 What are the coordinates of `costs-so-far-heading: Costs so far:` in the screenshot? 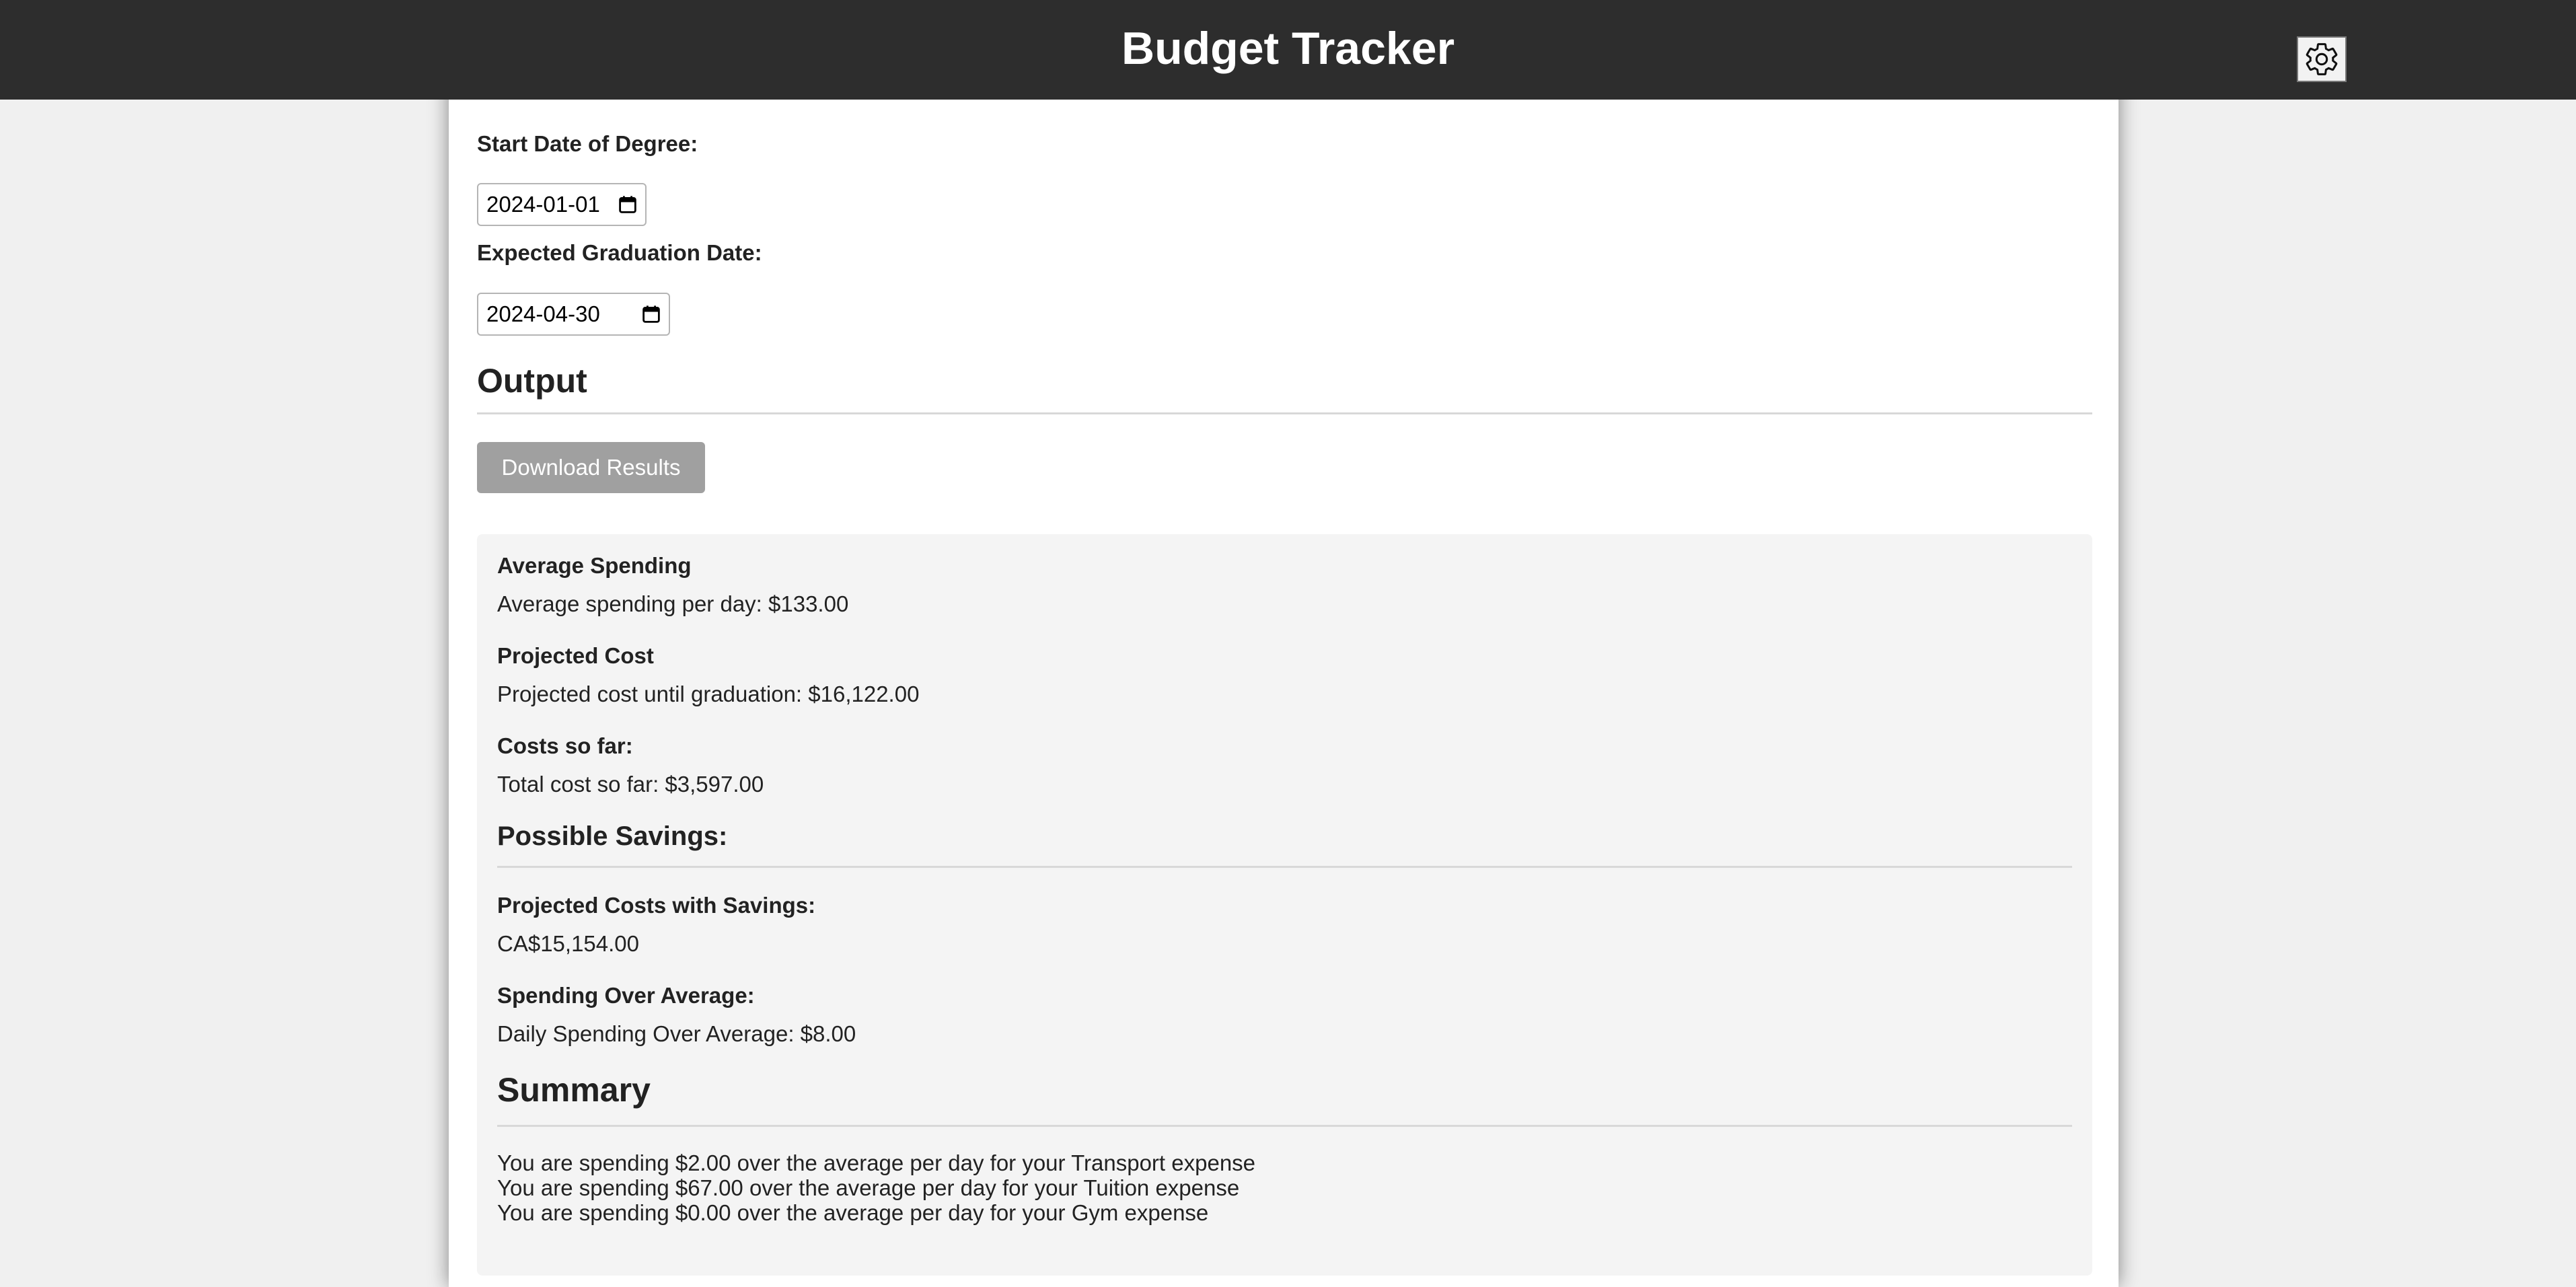 It's located at (565, 746).